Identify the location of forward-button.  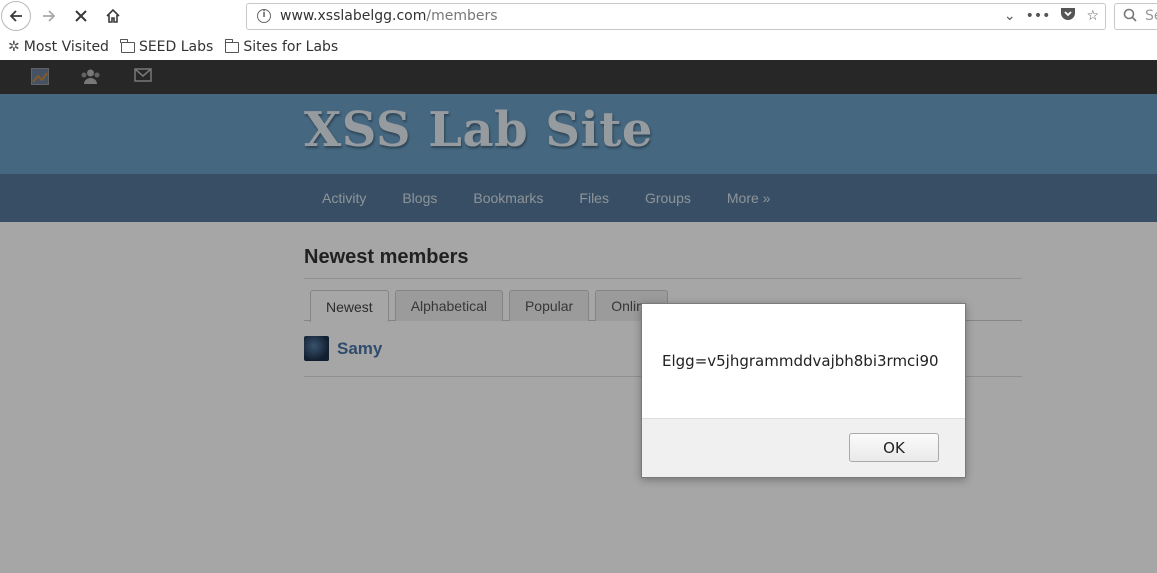
(49, 16).